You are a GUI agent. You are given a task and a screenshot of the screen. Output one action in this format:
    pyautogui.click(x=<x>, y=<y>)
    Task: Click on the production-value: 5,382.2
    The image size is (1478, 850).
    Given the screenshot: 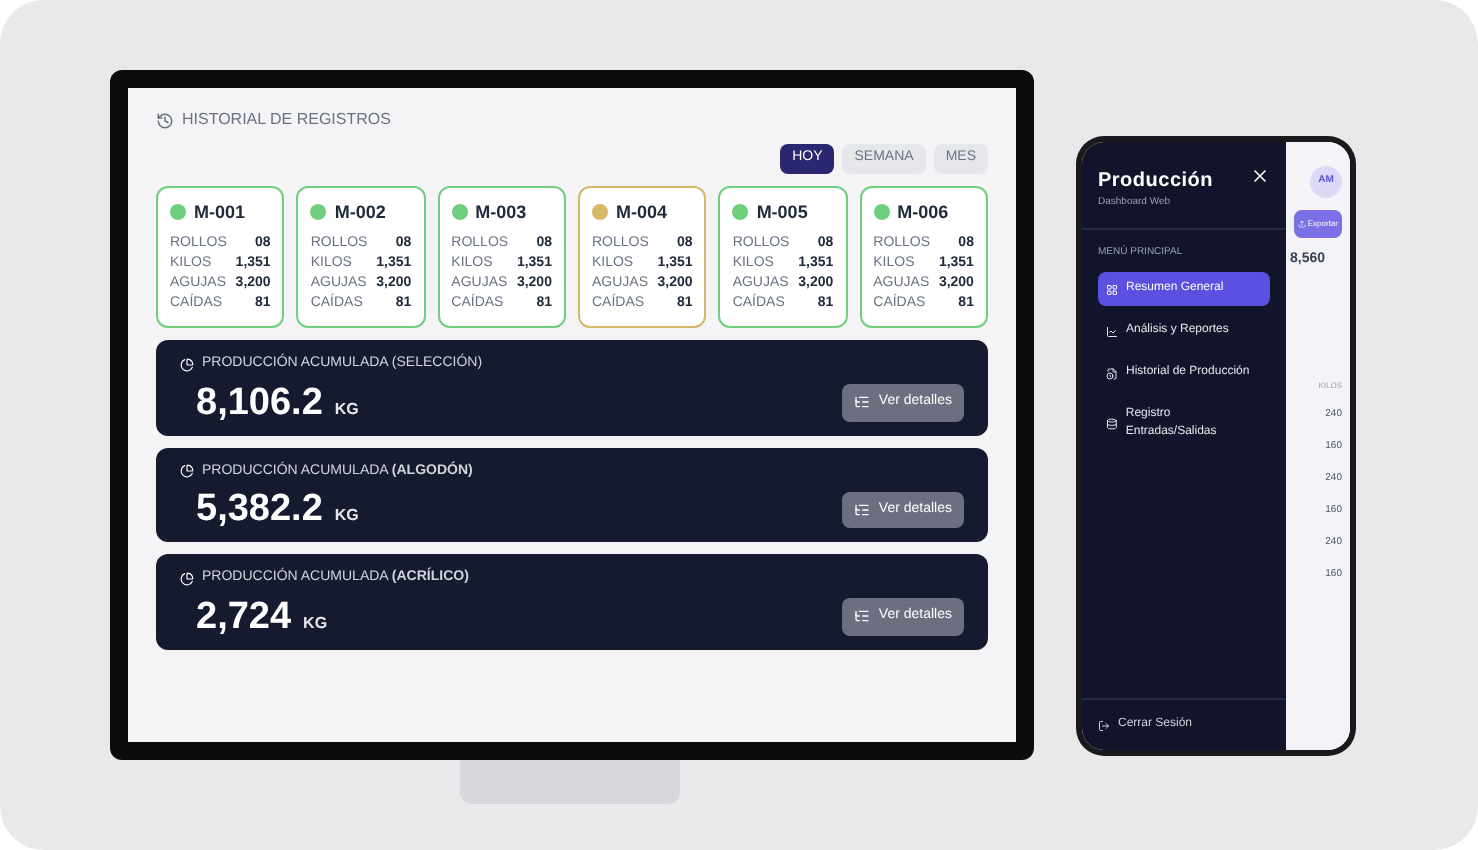 What is the action you would take?
    pyautogui.click(x=259, y=509)
    